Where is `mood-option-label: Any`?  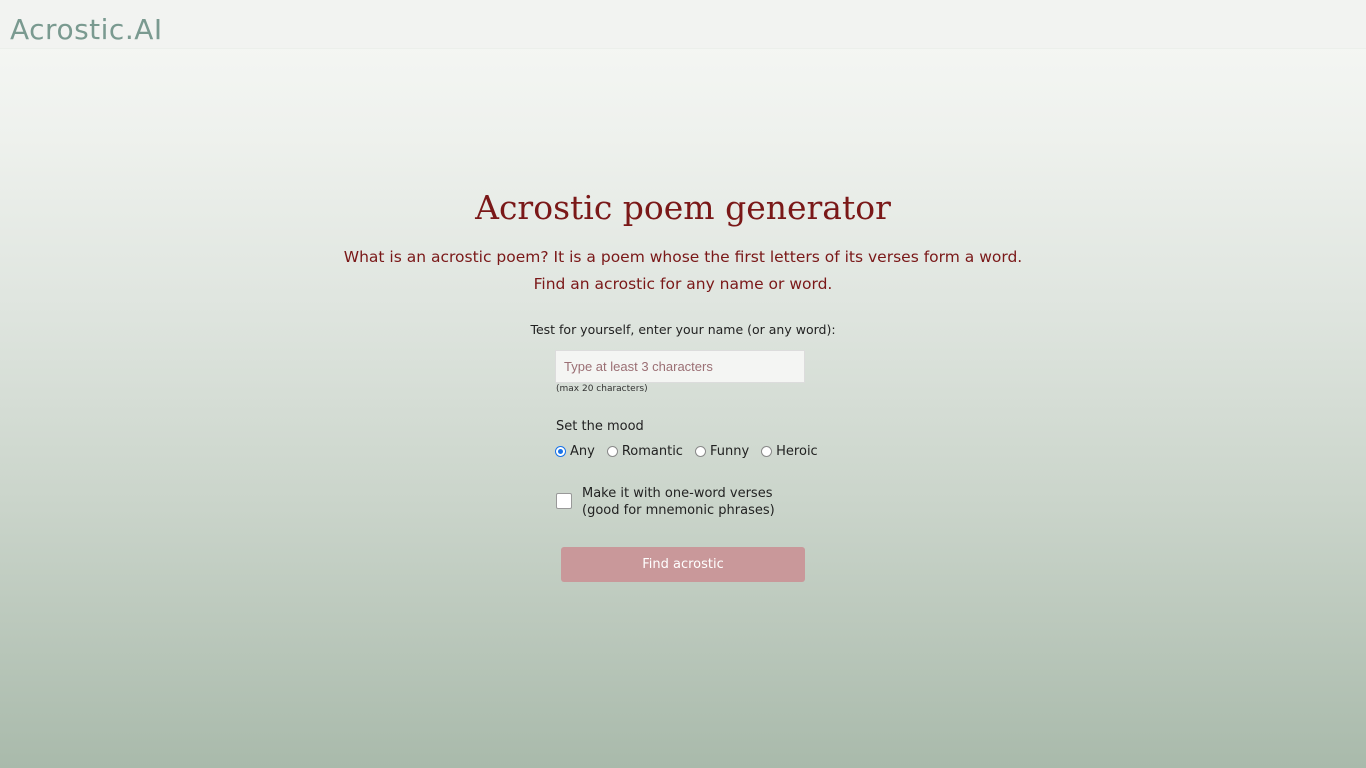
mood-option-label: Any is located at coordinates (582, 451).